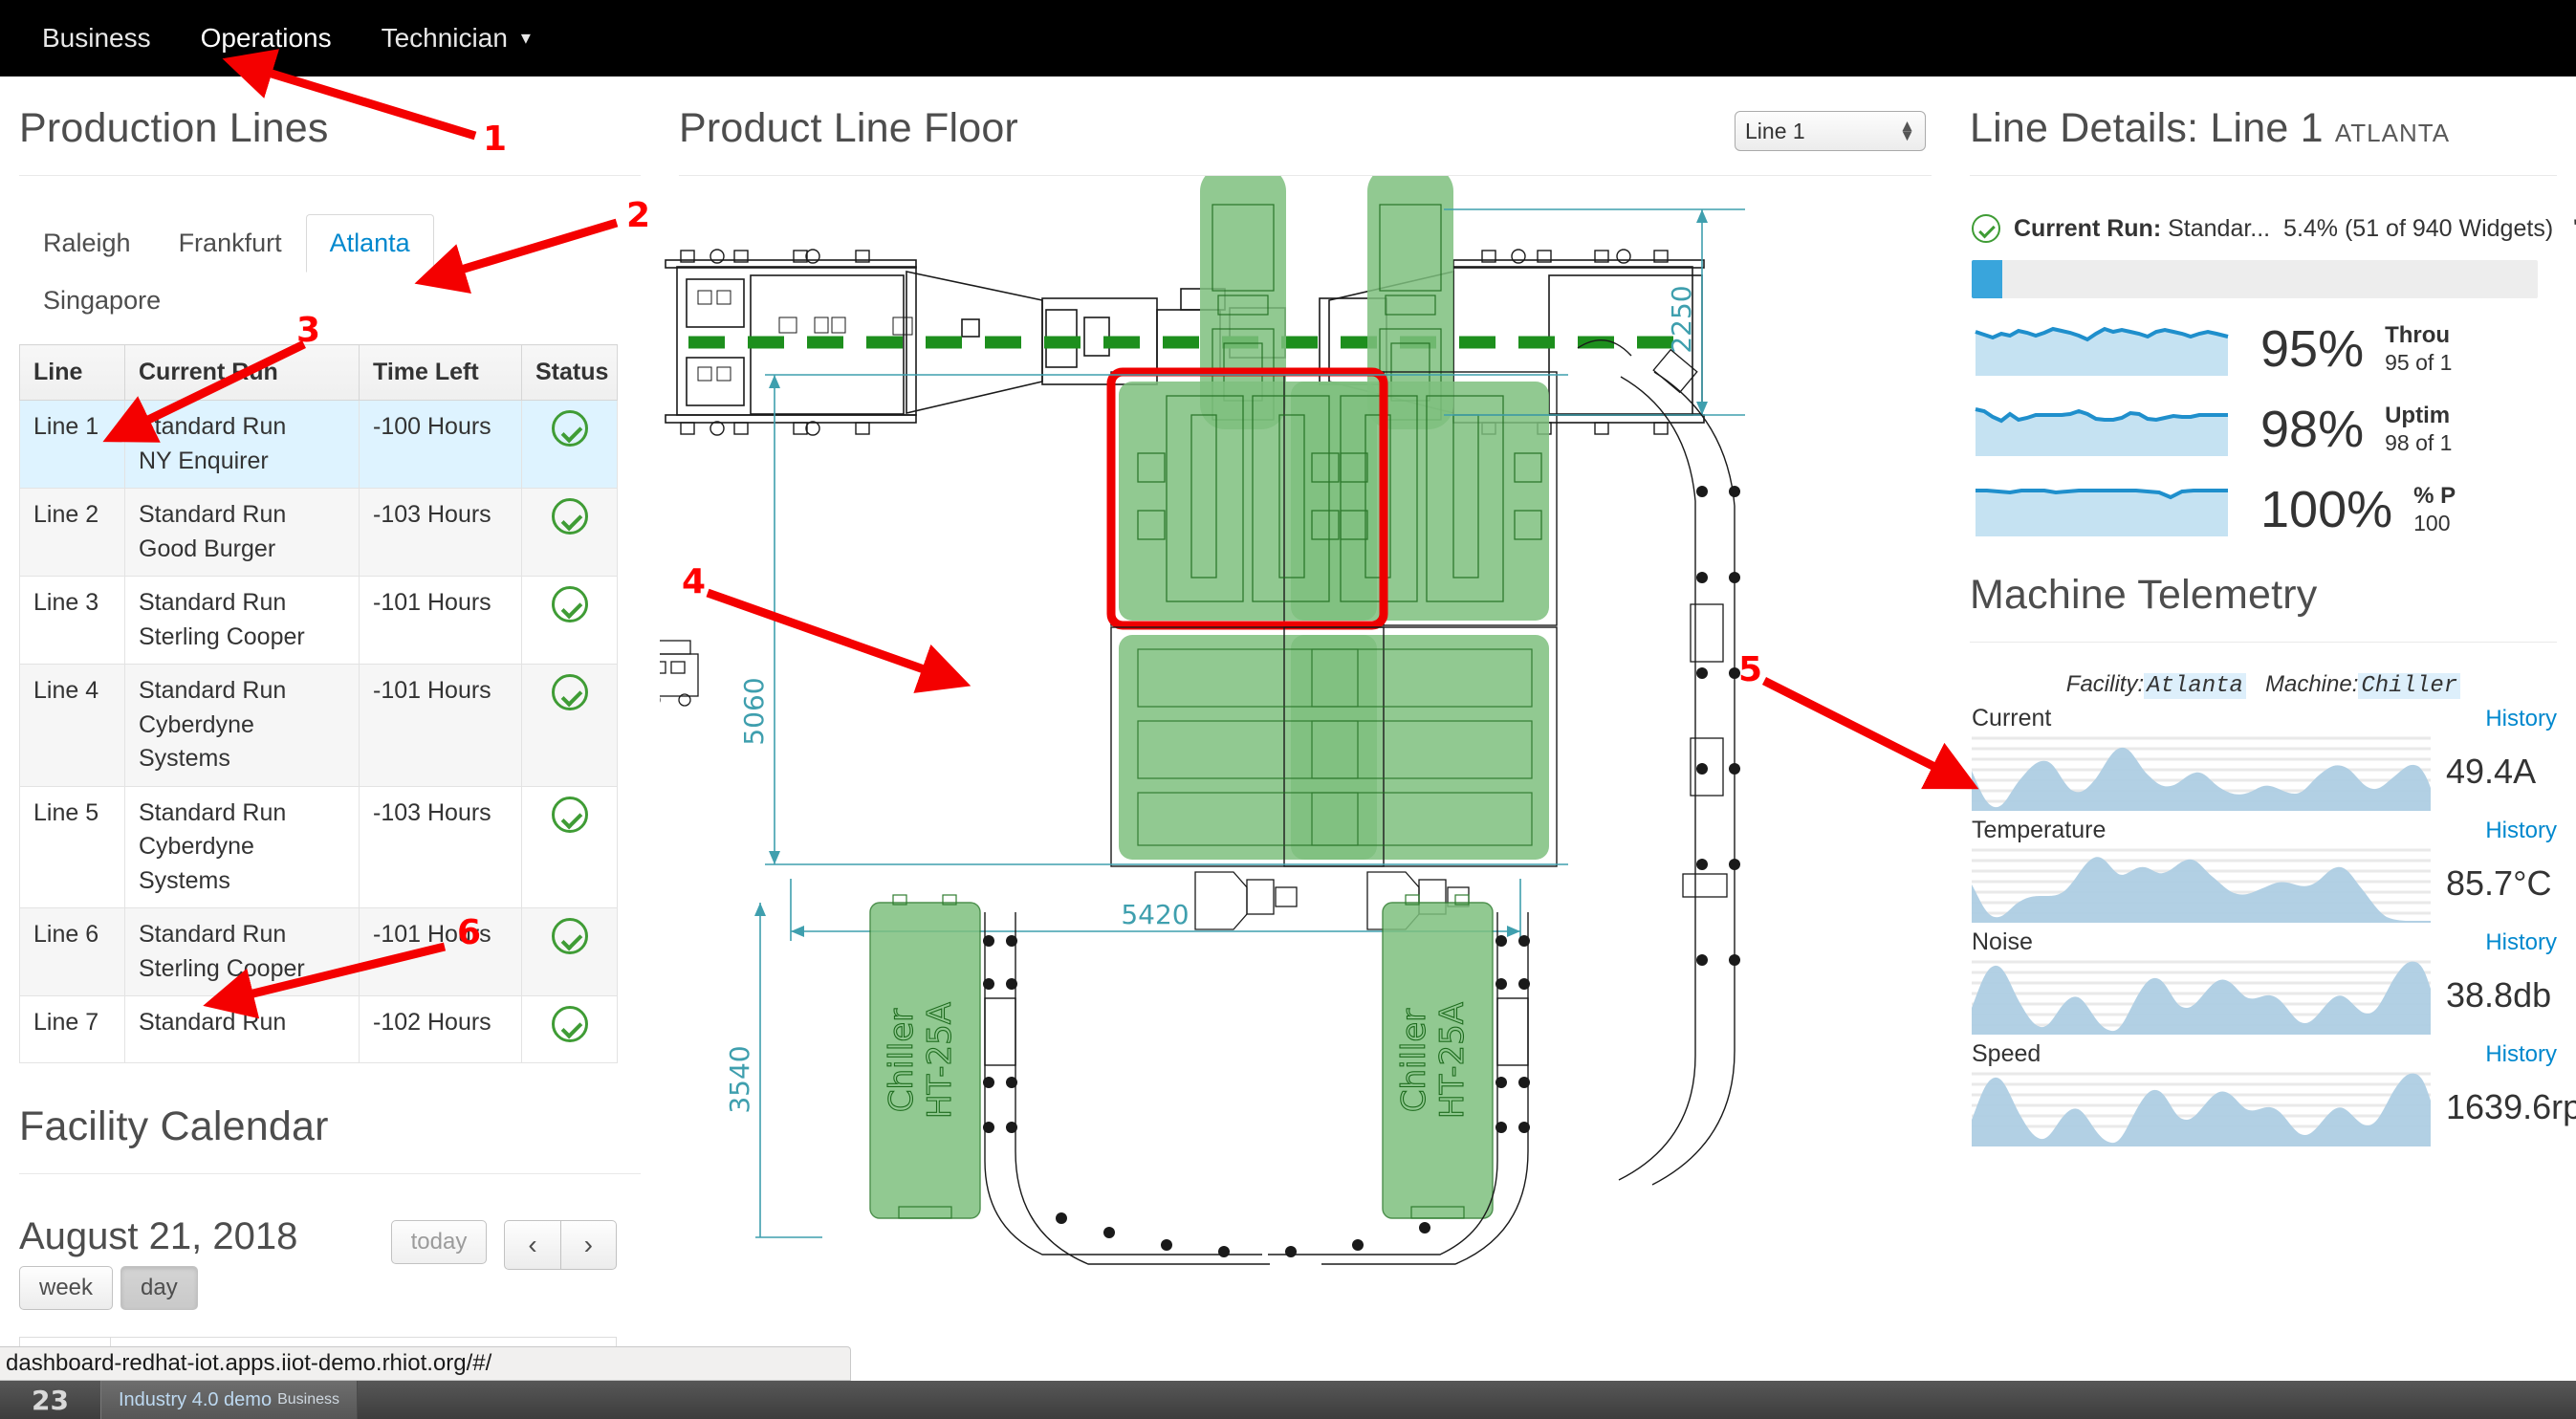 The width and height of the screenshot is (2576, 1419). Describe the element at coordinates (242, 372) in the screenshot. I see `col-header-current-run: Current Run` at that location.